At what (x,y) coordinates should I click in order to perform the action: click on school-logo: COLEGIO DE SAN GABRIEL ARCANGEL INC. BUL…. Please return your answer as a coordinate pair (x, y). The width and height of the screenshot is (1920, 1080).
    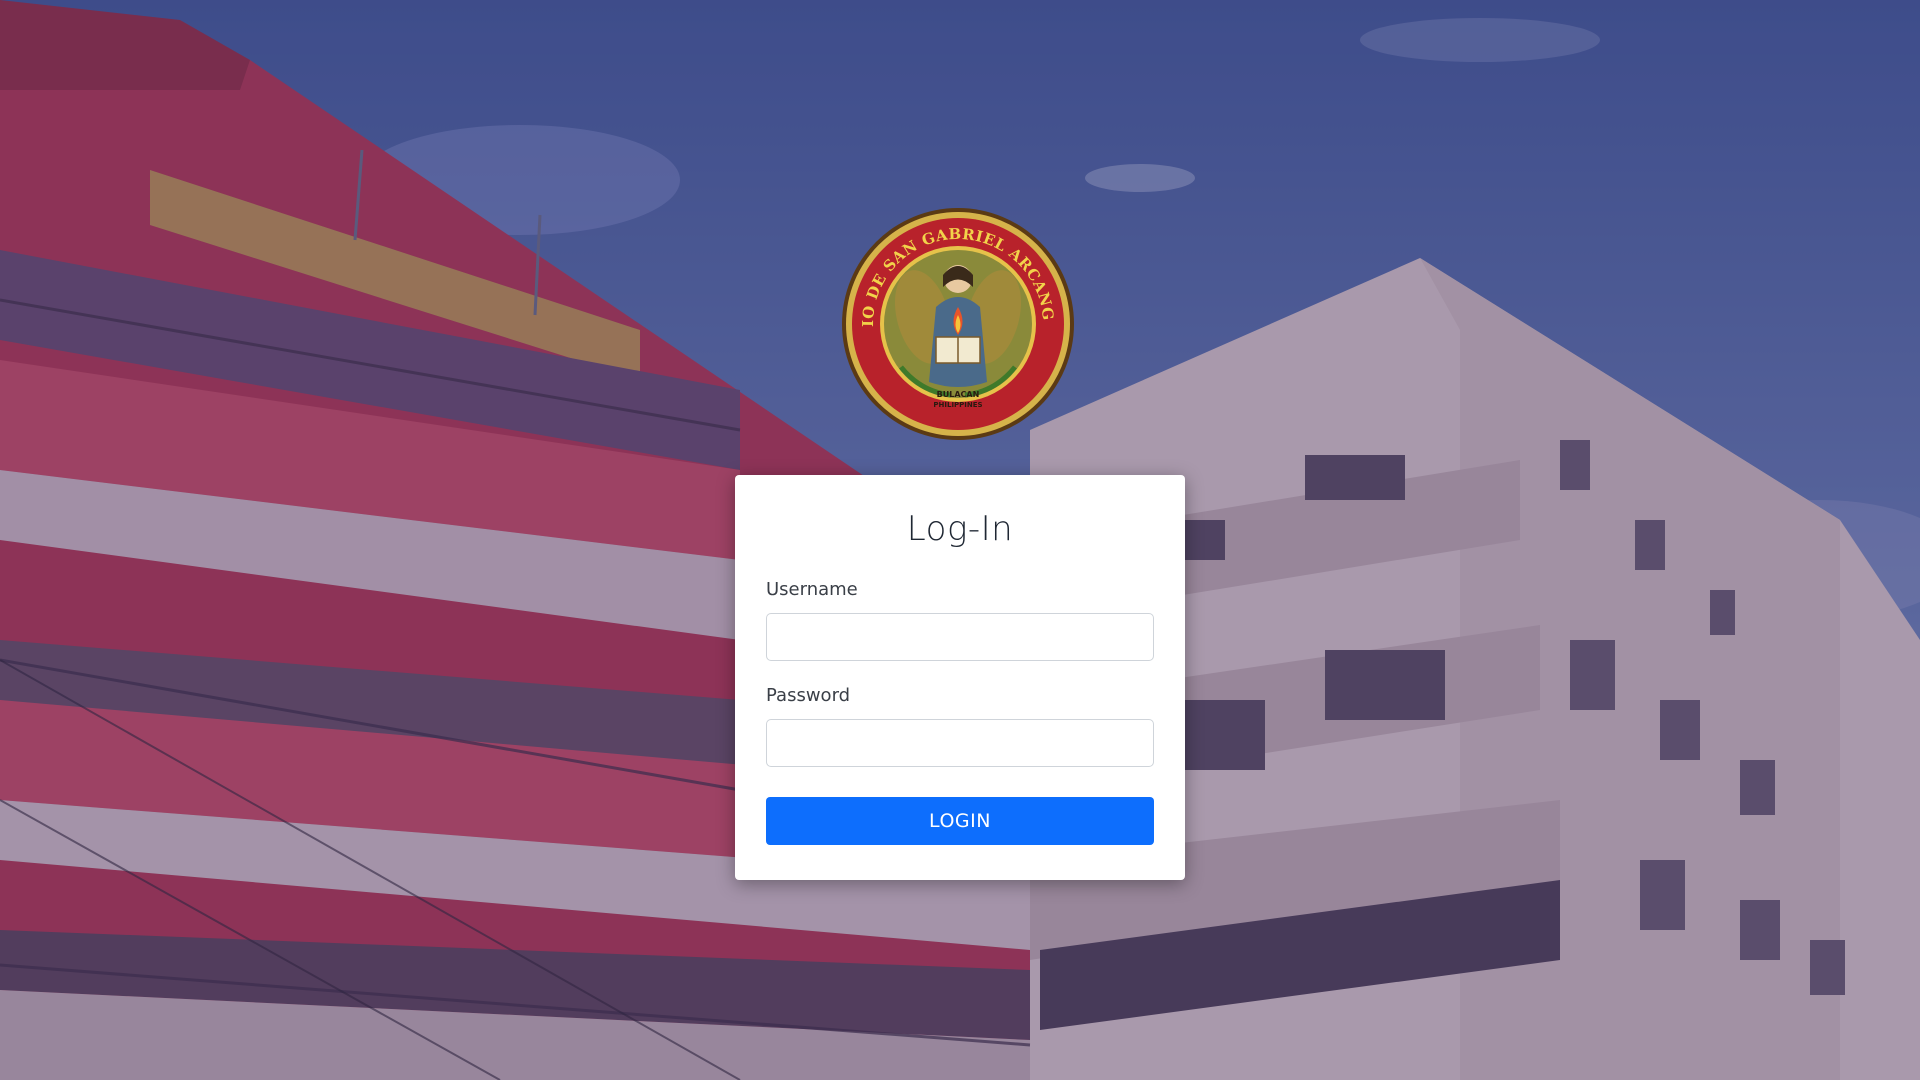
    Looking at the image, I should click on (954, 317).